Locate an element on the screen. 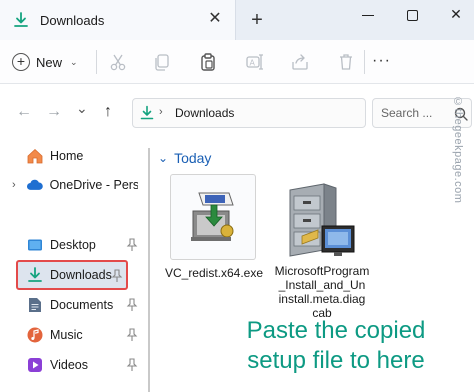  sidebar-item-label: Documents is located at coordinates (82, 305).